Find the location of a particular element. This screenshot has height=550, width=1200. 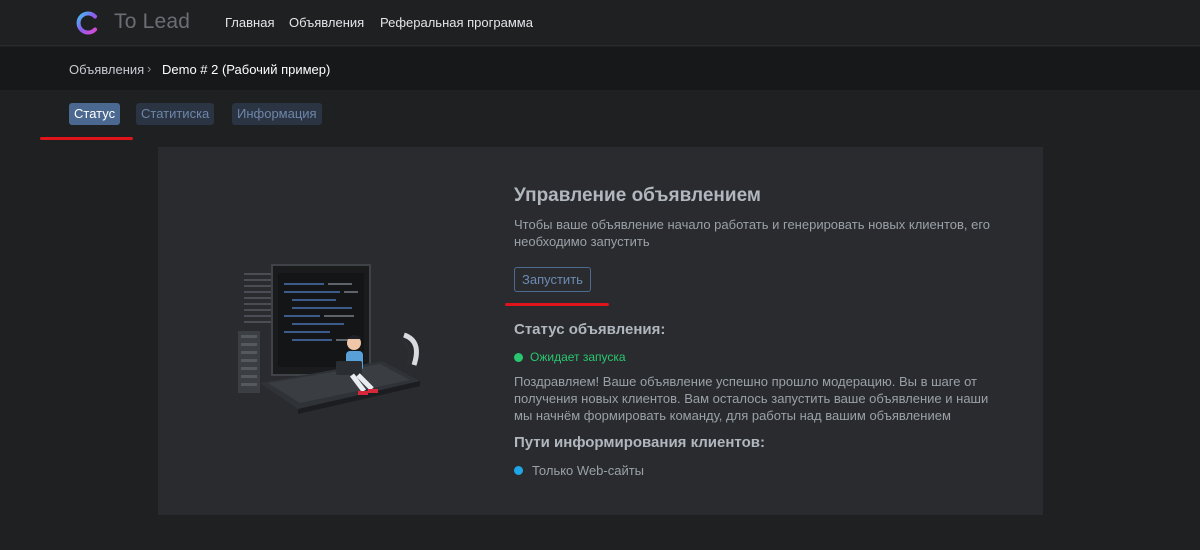

breadcrumb-ads: Объявления is located at coordinates (106, 69).